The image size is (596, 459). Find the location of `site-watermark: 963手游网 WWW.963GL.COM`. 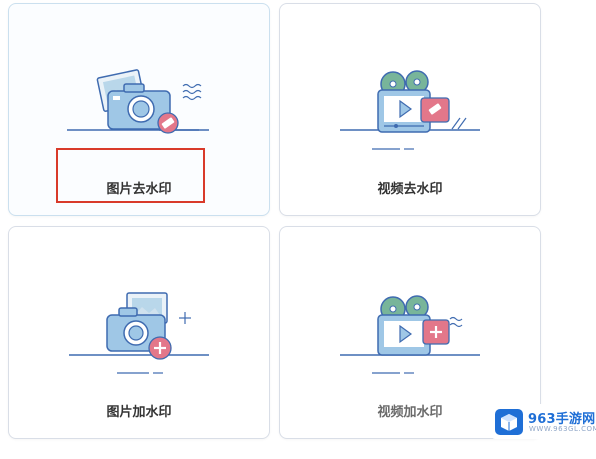

site-watermark: 963手游网 WWW.963GL.COM is located at coordinates (544, 421).